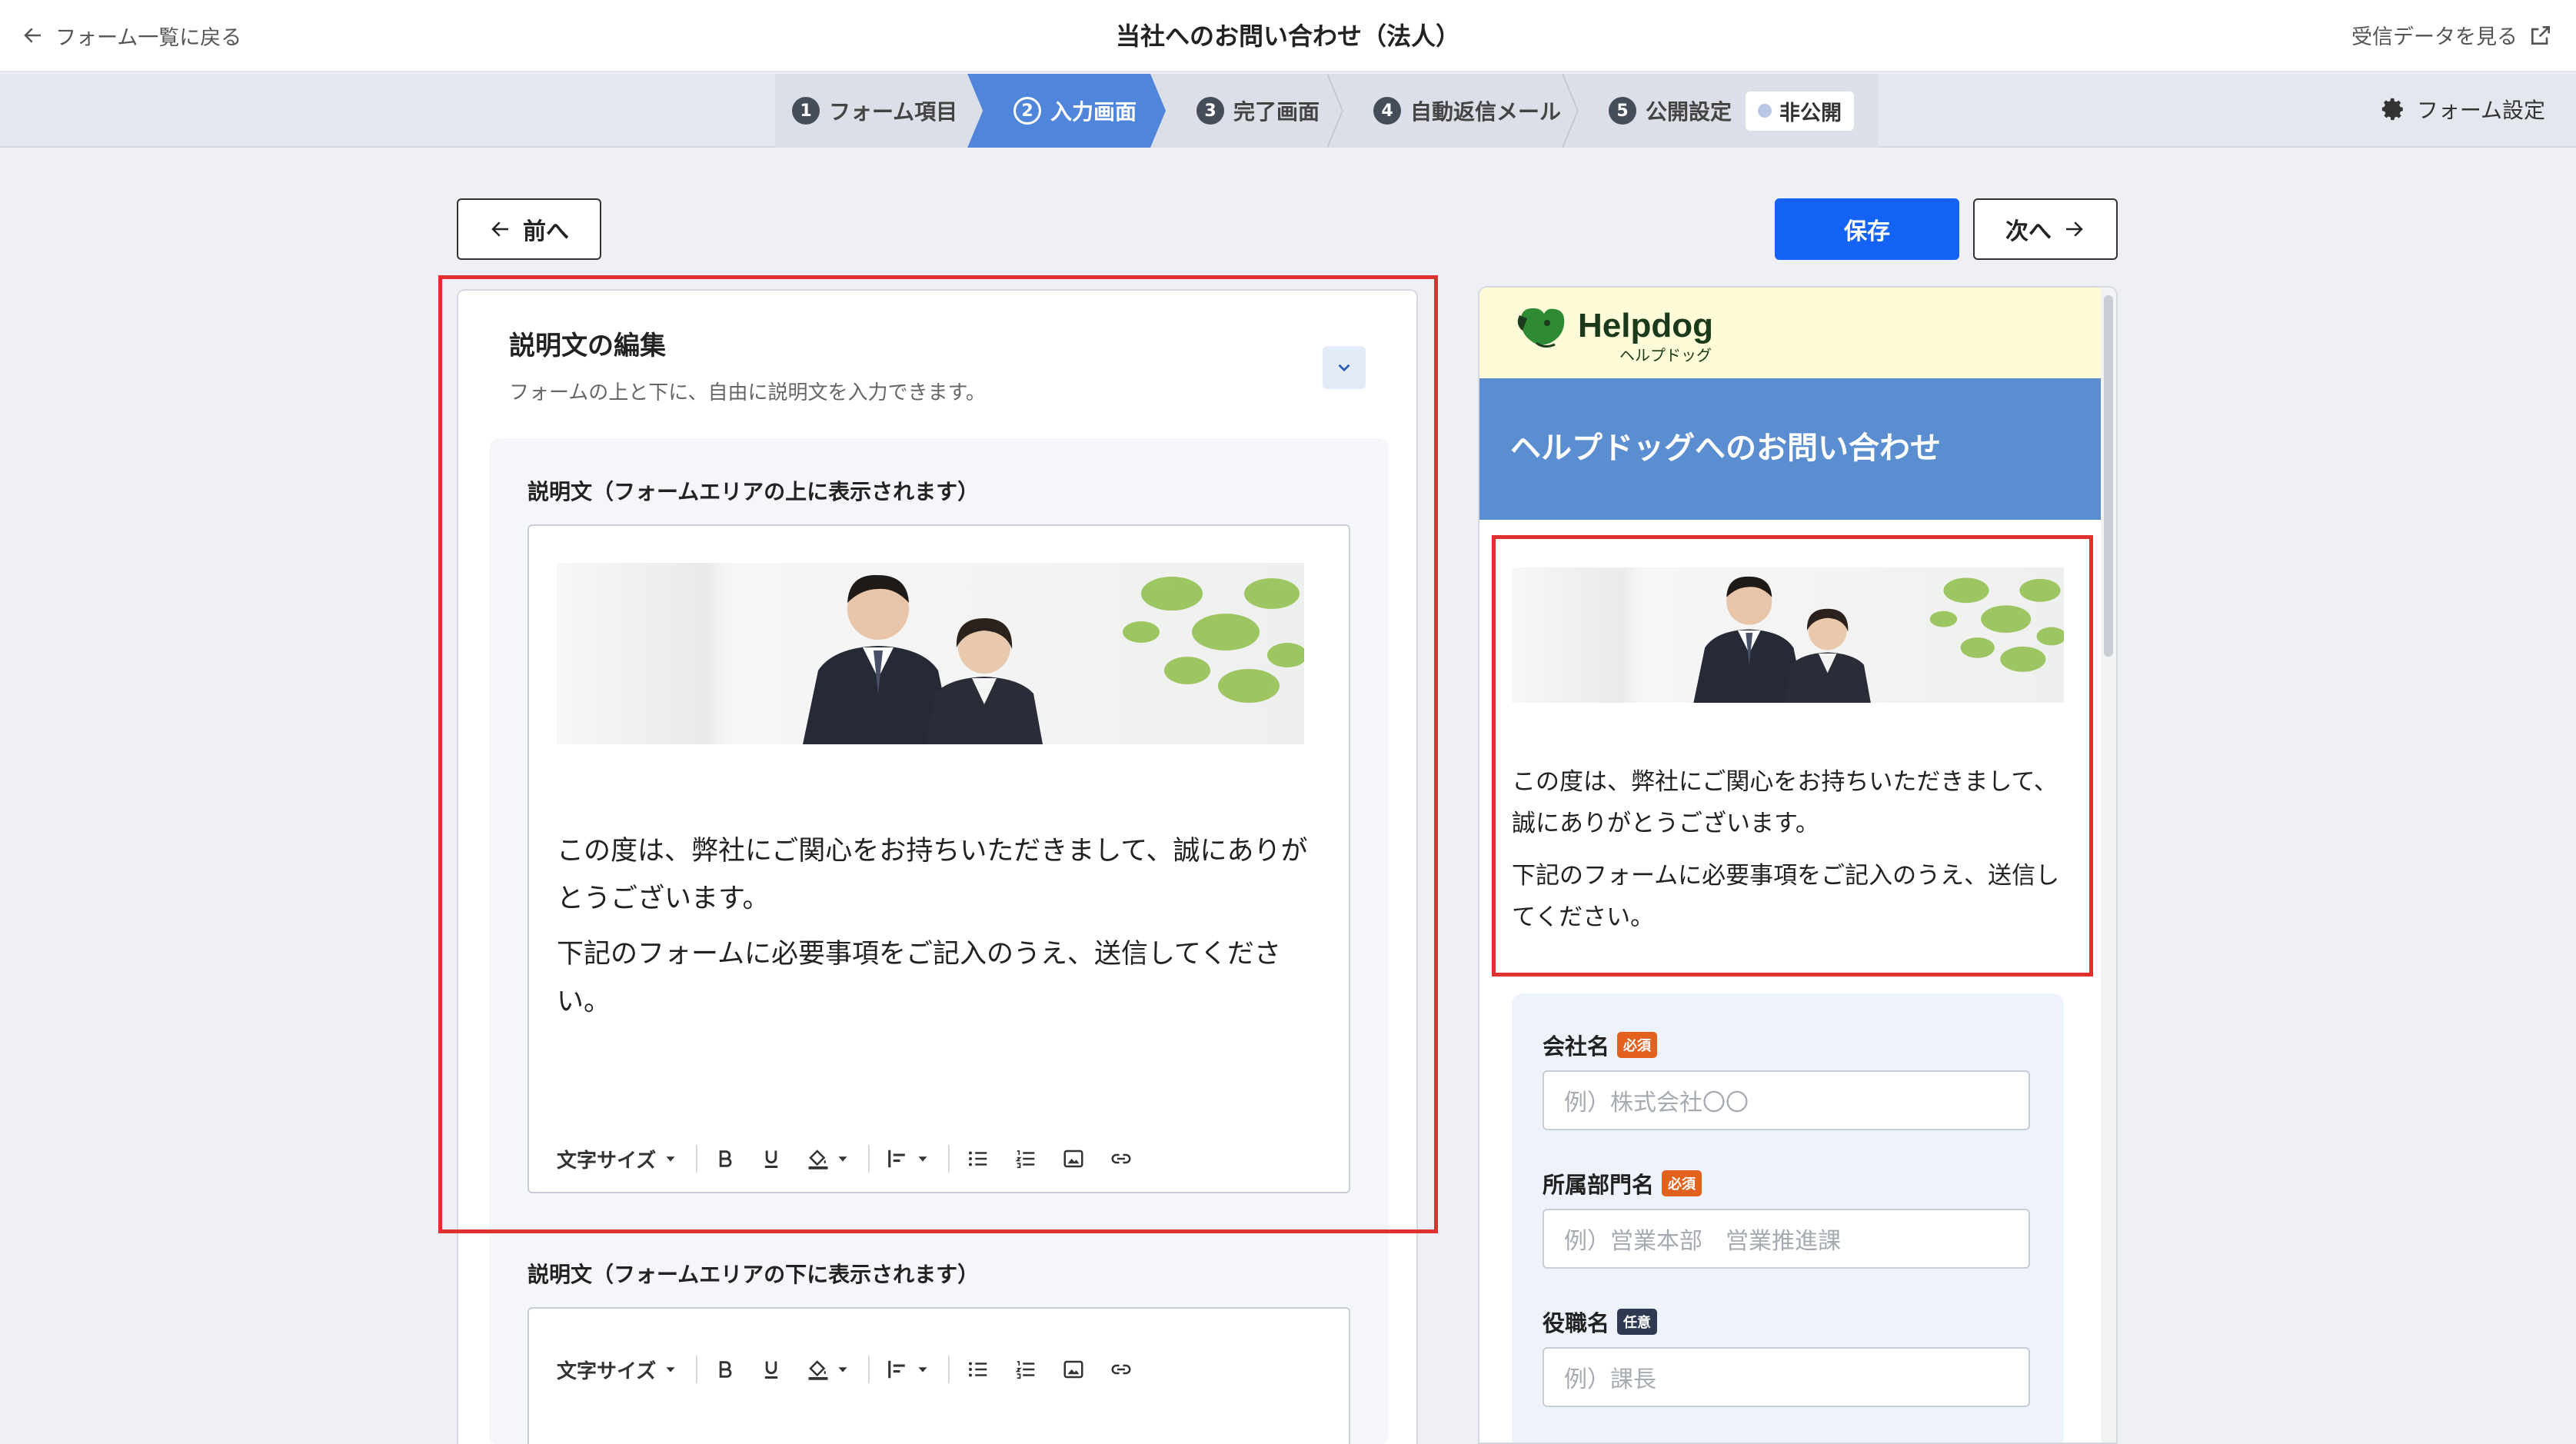 This screenshot has width=2576, height=1444. I want to click on top-description-label: 説明文（フォームエリアの上に表示されます）, so click(754, 491).